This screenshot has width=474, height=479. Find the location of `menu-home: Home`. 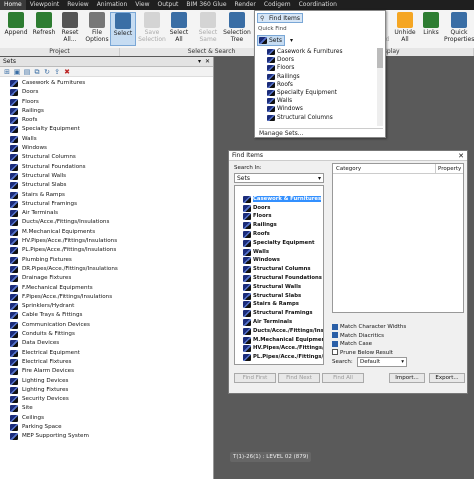

menu-home: Home is located at coordinates (13, 5).